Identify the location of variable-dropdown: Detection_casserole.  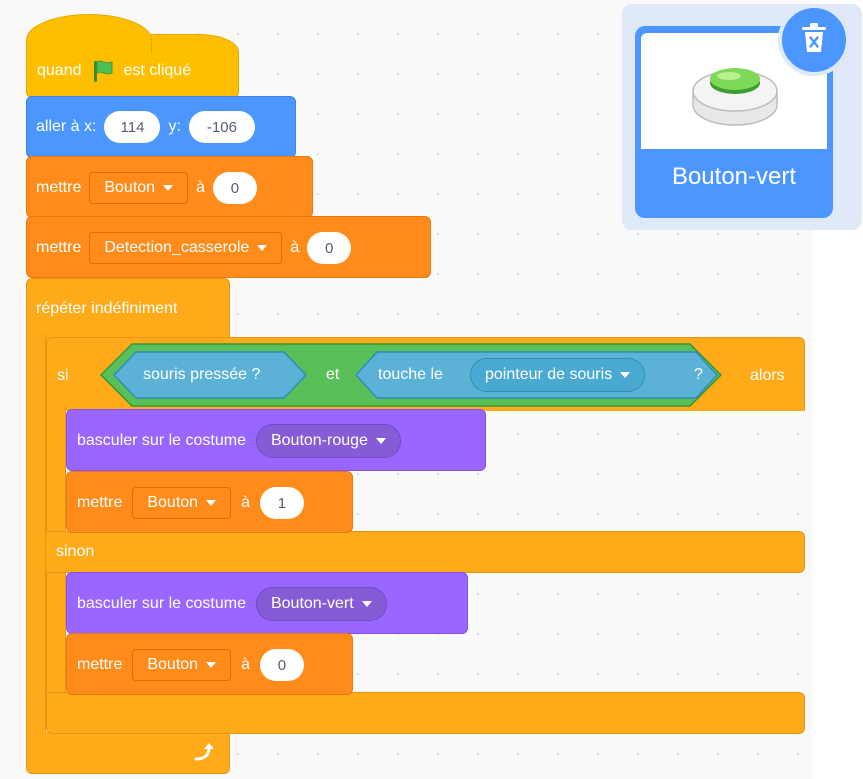
(186, 248).